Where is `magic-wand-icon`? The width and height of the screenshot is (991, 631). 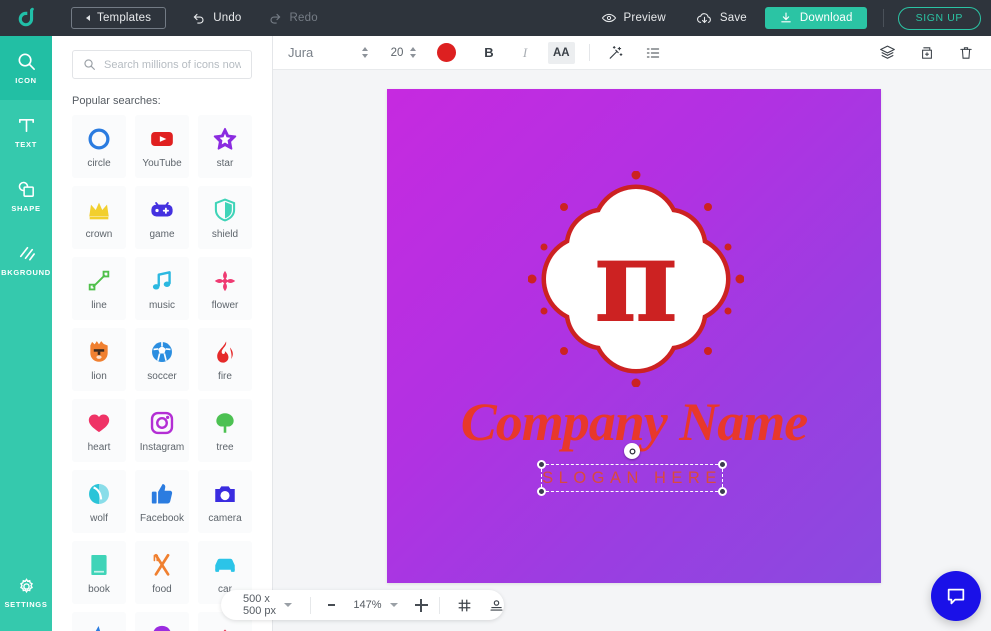 magic-wand-icon is located at coordinates (615, 53).